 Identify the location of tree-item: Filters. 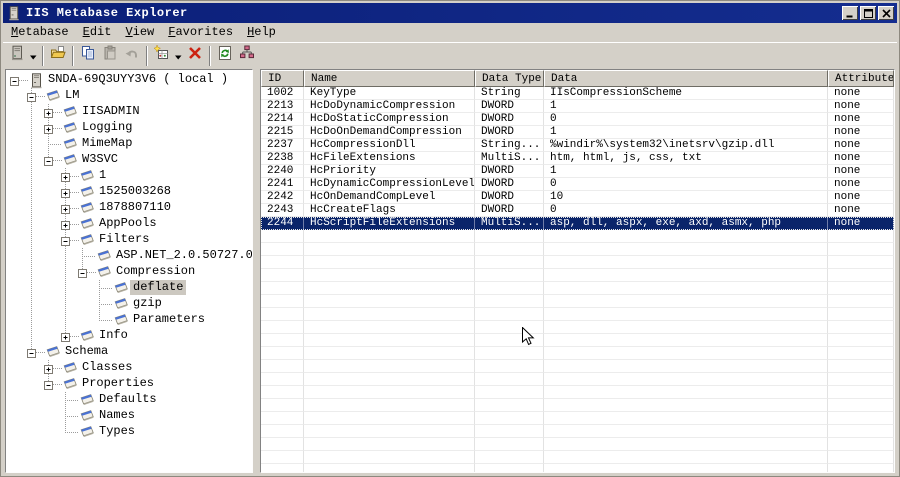
(129, 240).